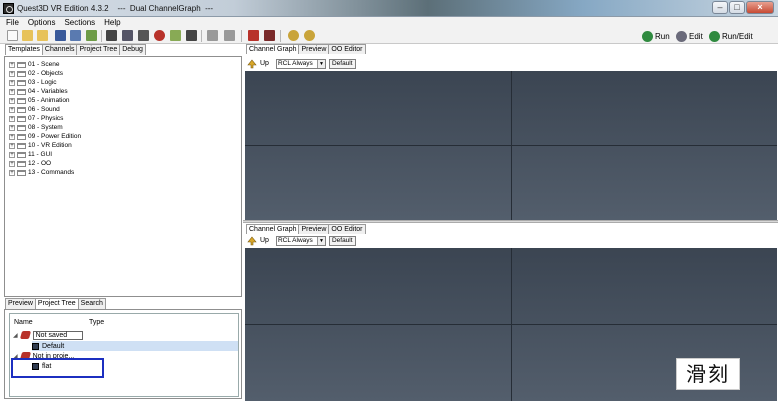  I want to click on tab-channels: Channels, so click(59, 49).